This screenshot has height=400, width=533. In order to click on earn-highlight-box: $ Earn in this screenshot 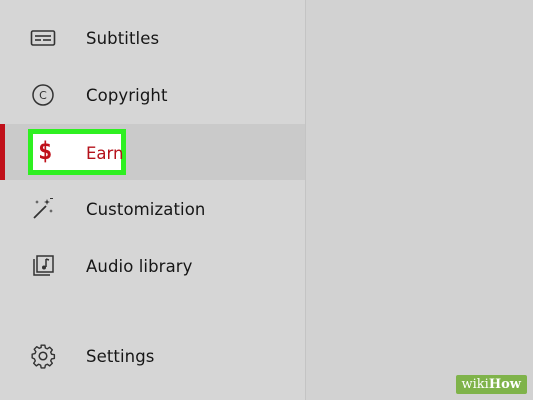, I will do `click(77, 152)`.